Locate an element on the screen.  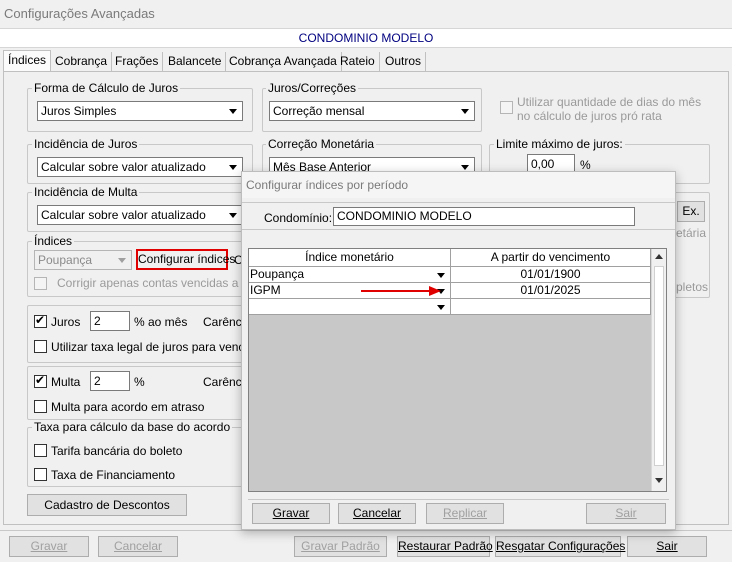
utilizar-qtd-dias-line1: Utilizar quantidade de dias do mês is located at coordinates (609, 102).